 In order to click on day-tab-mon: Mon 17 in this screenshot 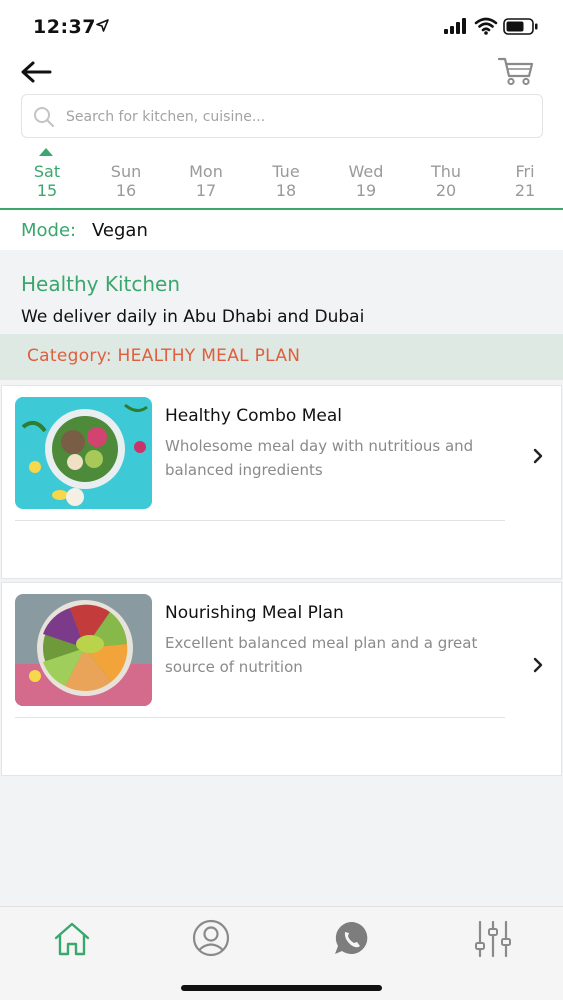, I will do `click(206, 181)`.